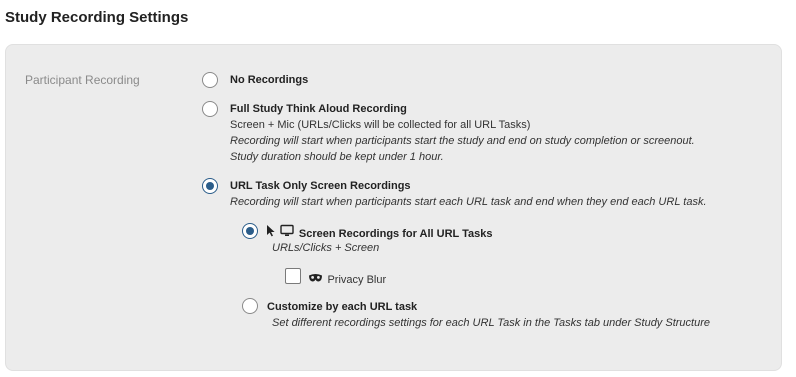 The height and width of the screenshot is (377, 796). I want to click on radio-full-study, so click(210, 109).